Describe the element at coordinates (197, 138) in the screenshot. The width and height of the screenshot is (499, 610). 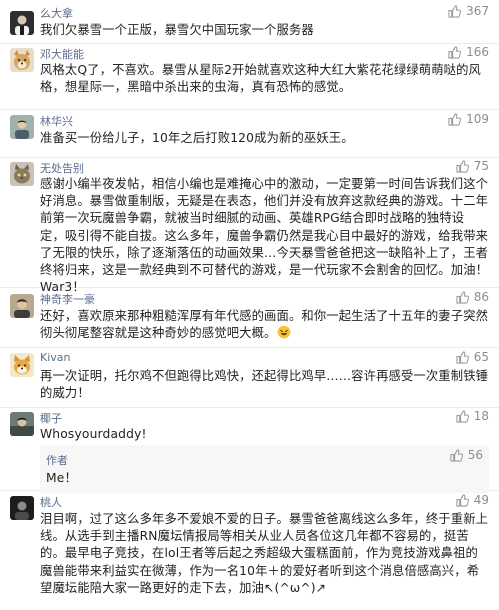
I see `comment-text: 准备买一份给儿子，10年之后打败120成为新的巫妖王。` at that location.